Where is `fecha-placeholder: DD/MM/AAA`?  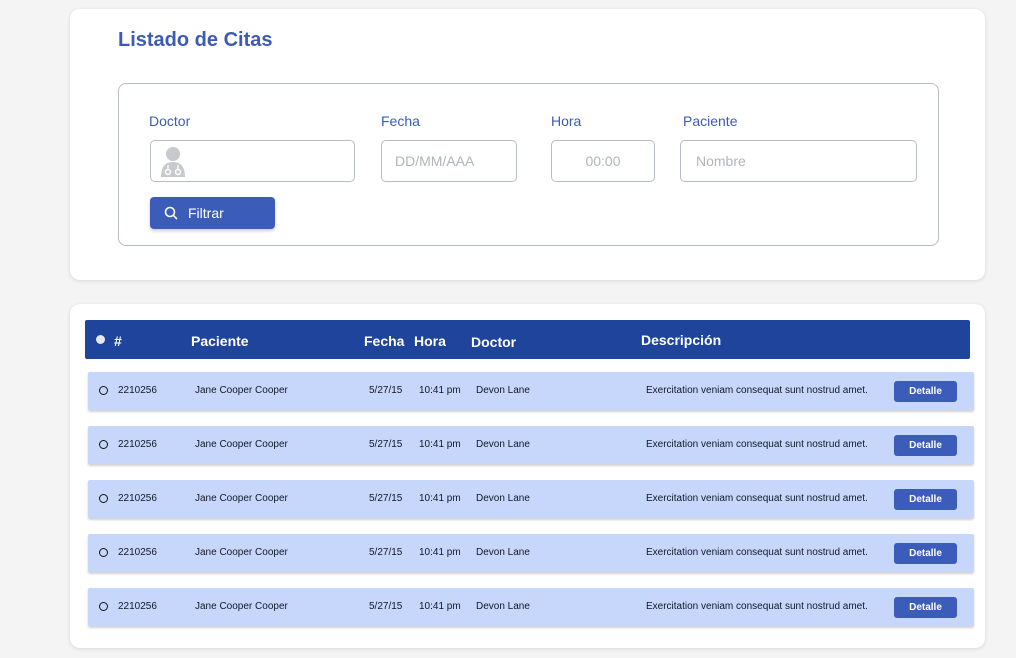 fecha-placeholder: DD/MM/AAA is located at coordinates (435, 161).